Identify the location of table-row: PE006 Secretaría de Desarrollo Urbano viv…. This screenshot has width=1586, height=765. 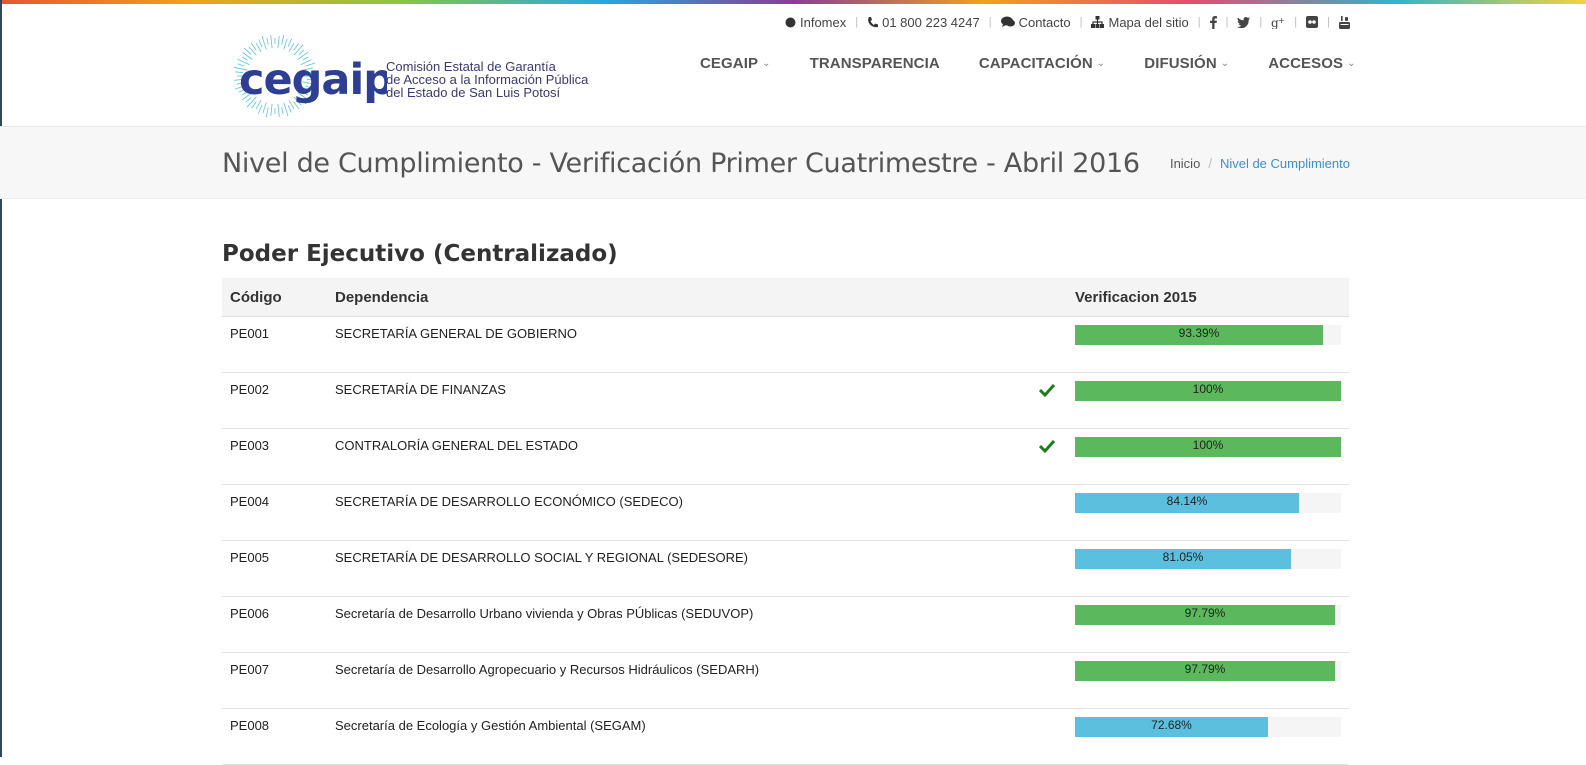
(785, 624).